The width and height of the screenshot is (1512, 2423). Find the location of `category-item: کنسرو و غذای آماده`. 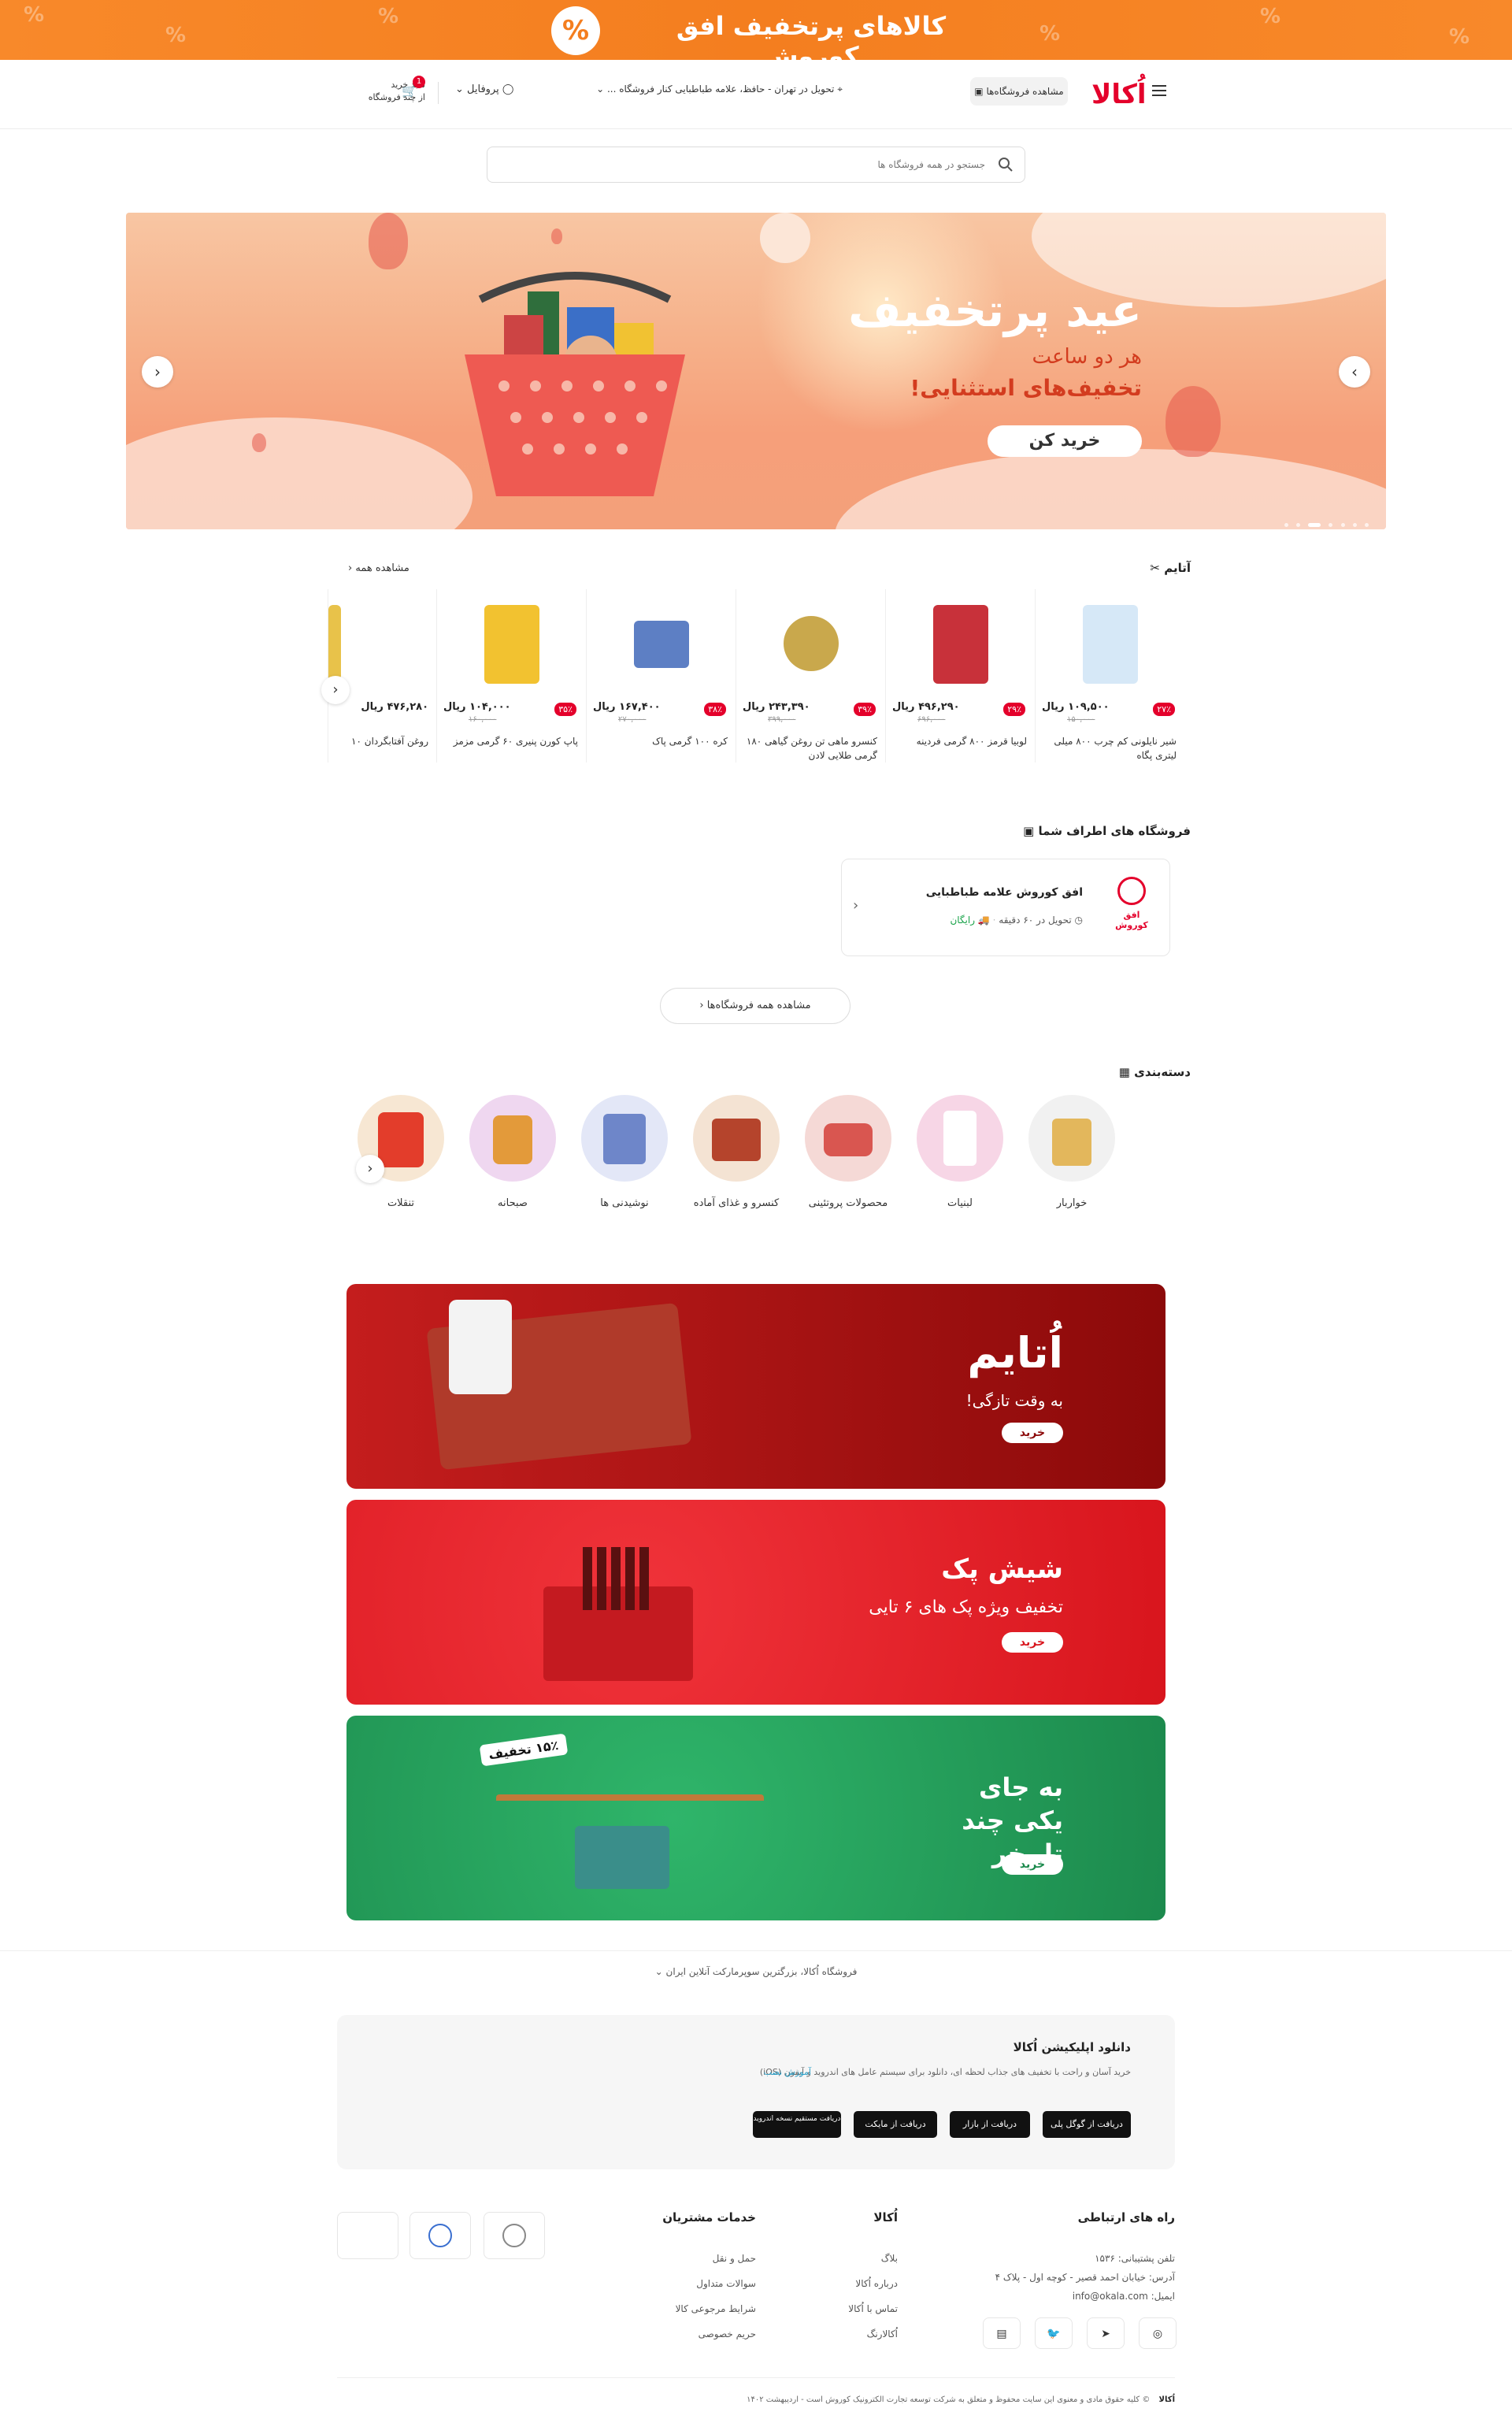

category-item: کنسرو و غذای آماده is located at coordinates (736, 1152).